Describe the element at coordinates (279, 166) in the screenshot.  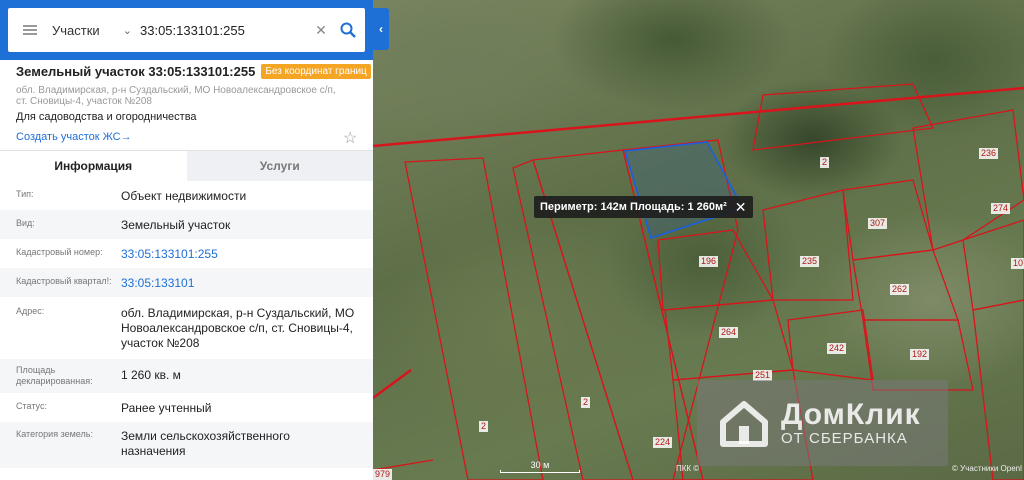
I see `tab-services: Услуги` at that location.